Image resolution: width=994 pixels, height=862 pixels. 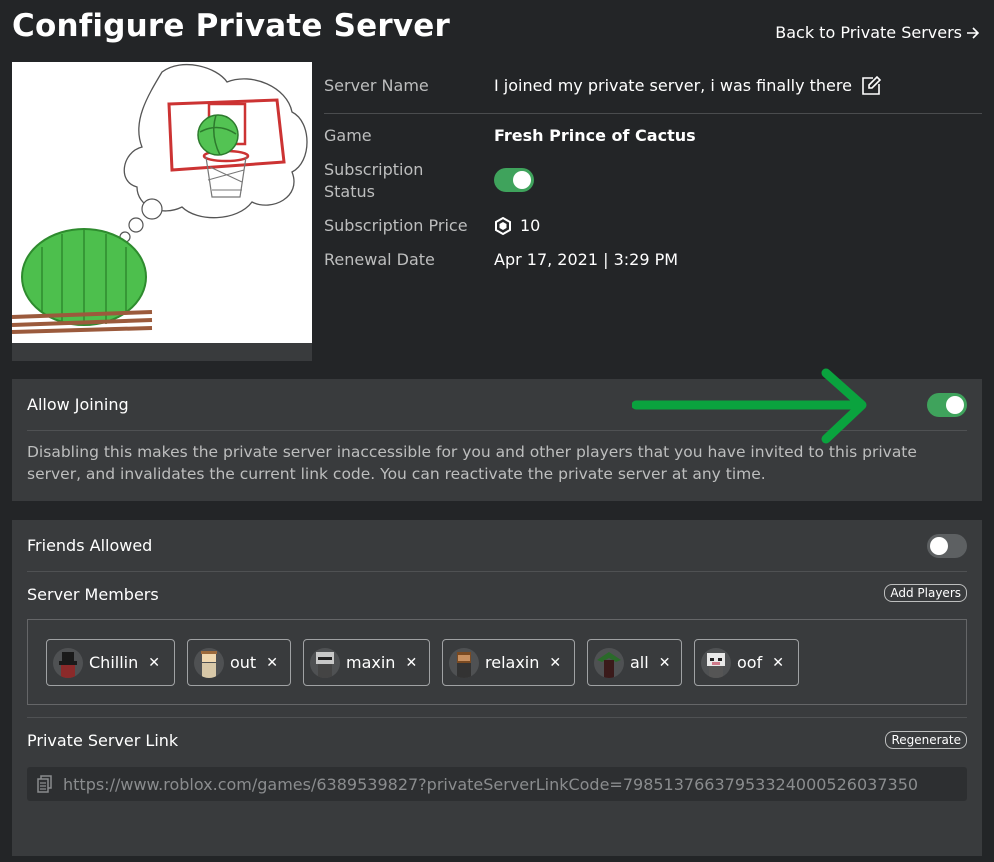 I want to click on member-chip: relaxin ✕, so click(x=508, y=662).